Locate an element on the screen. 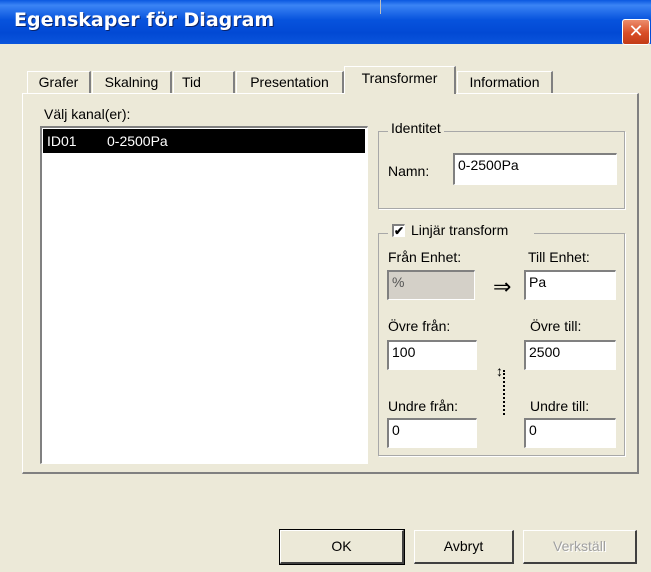 The height and width of the screenshot is (572, 651). to-unit-field: Pa is located at coordinates (570, 285).